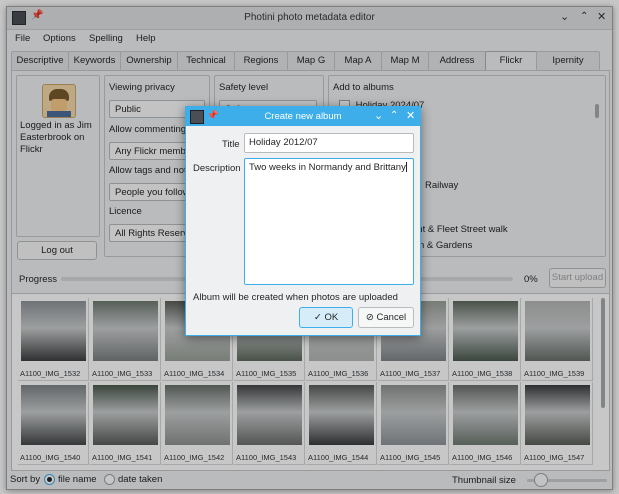 The image size is (619, 494). I want to click on dialog-maximize-icon: ⌃, so click(394, 115).